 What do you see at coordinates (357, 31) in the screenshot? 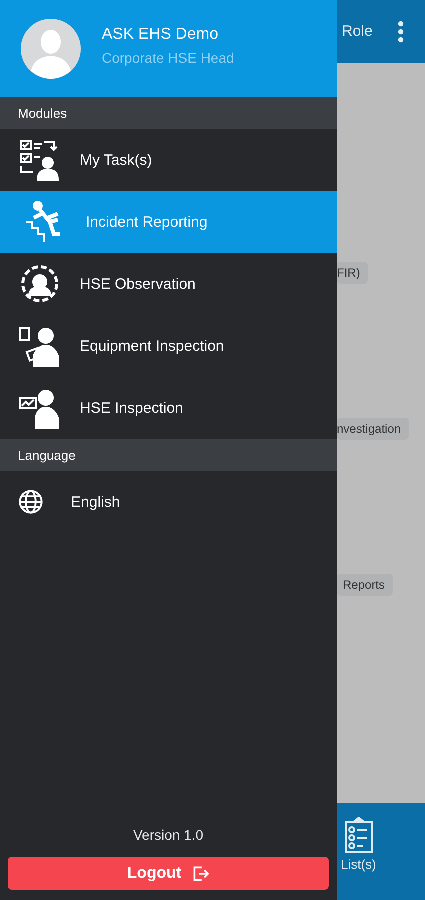
I see `app-bar-title: Role` at bounding box center [357, 31].